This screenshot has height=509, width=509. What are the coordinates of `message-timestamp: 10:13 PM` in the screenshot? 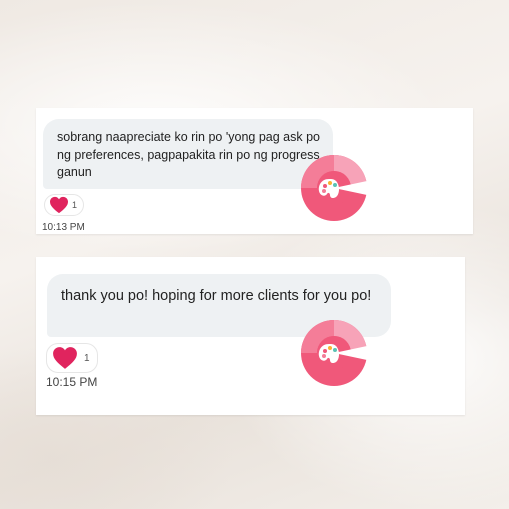 It's located at (63, 227).